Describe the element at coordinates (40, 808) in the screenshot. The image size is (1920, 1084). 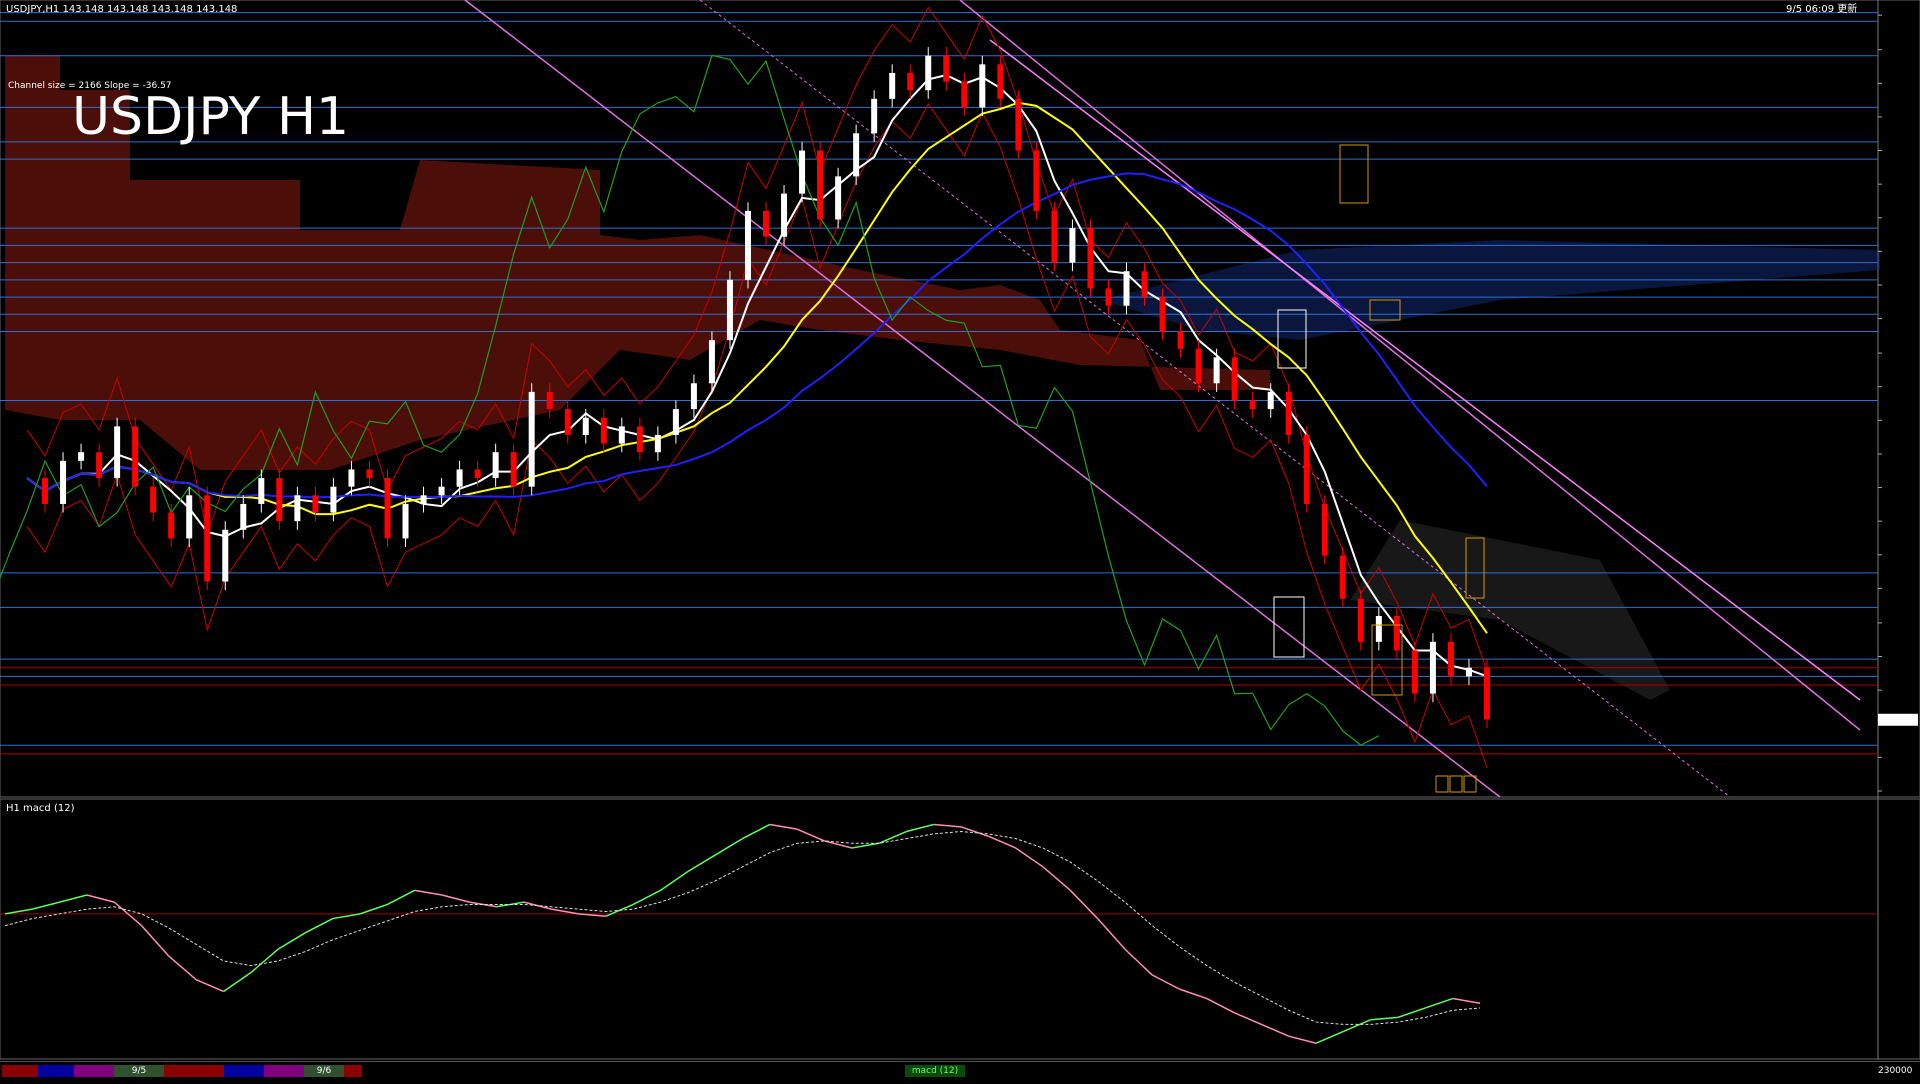
I see `macd-title: H1 macd (12)` at that location.